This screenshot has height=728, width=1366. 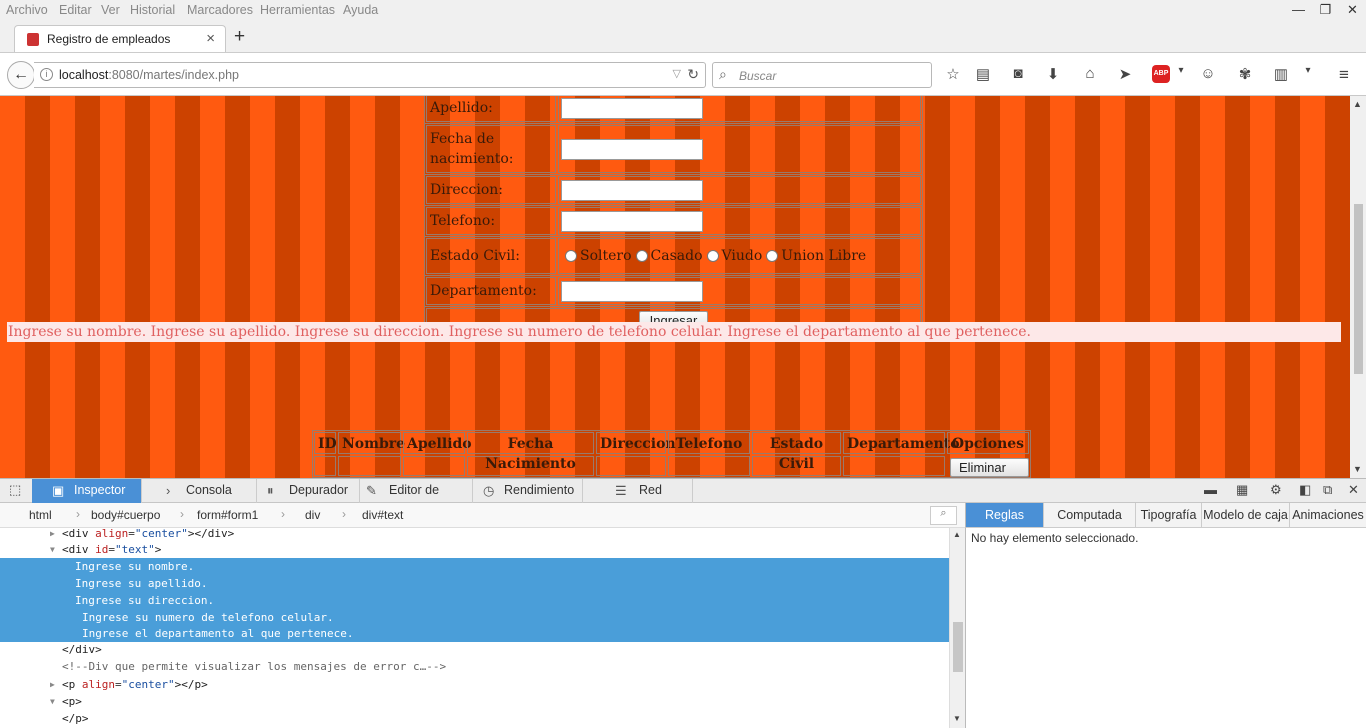 What do you see at coordinates (677, 73) in the screenshot?
I see `url-dropdown-icon: ▽` at bounding box center [677, 73].